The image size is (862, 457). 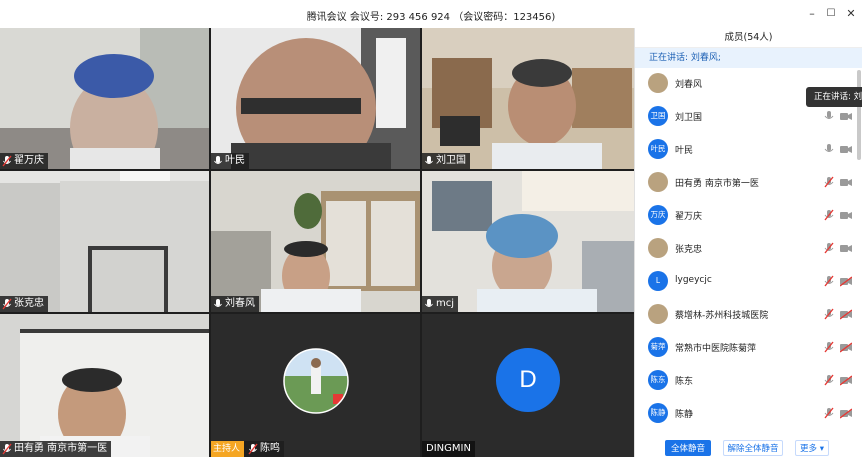 I want to click on member-name: 张克忠, so click(x=689, y=250).